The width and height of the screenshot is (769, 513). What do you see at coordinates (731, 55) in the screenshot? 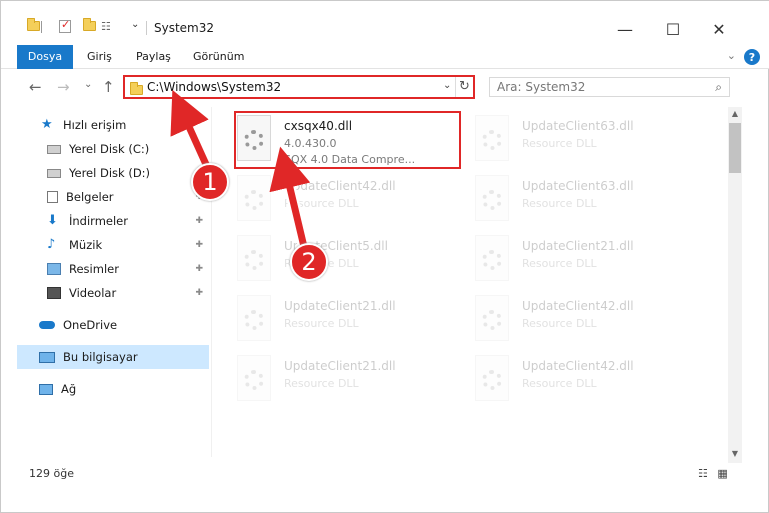
I see `ribbon-expand-icon: ⌄` at bounding box center [731, 55].